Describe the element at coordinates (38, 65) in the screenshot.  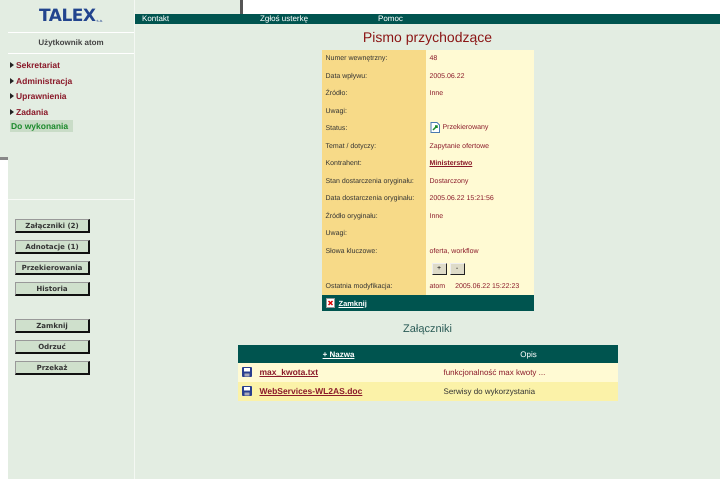
I see `menu-item: Sekretariat` at that location.